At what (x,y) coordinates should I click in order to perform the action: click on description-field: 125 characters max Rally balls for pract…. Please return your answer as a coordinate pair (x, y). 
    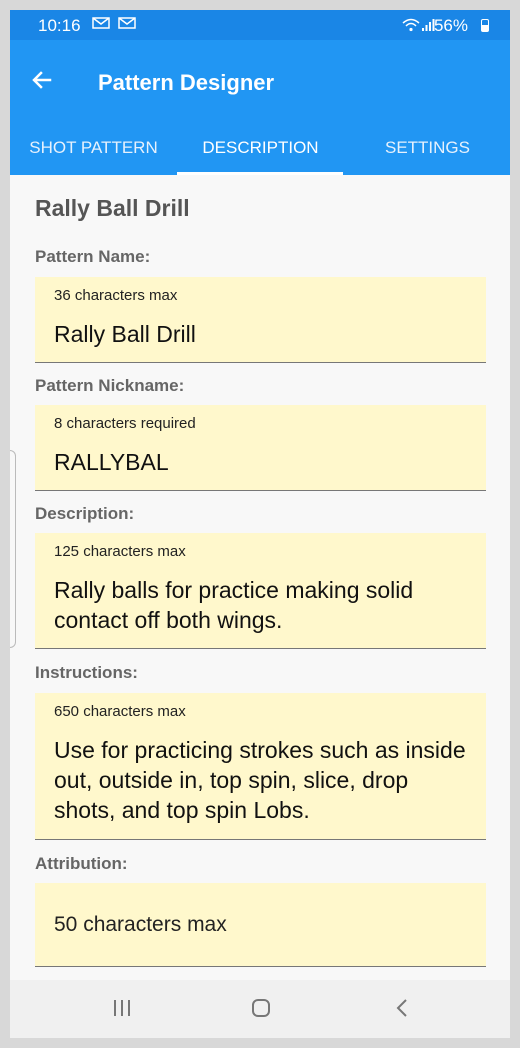
    Looking at the image, I should click on (260, 591).